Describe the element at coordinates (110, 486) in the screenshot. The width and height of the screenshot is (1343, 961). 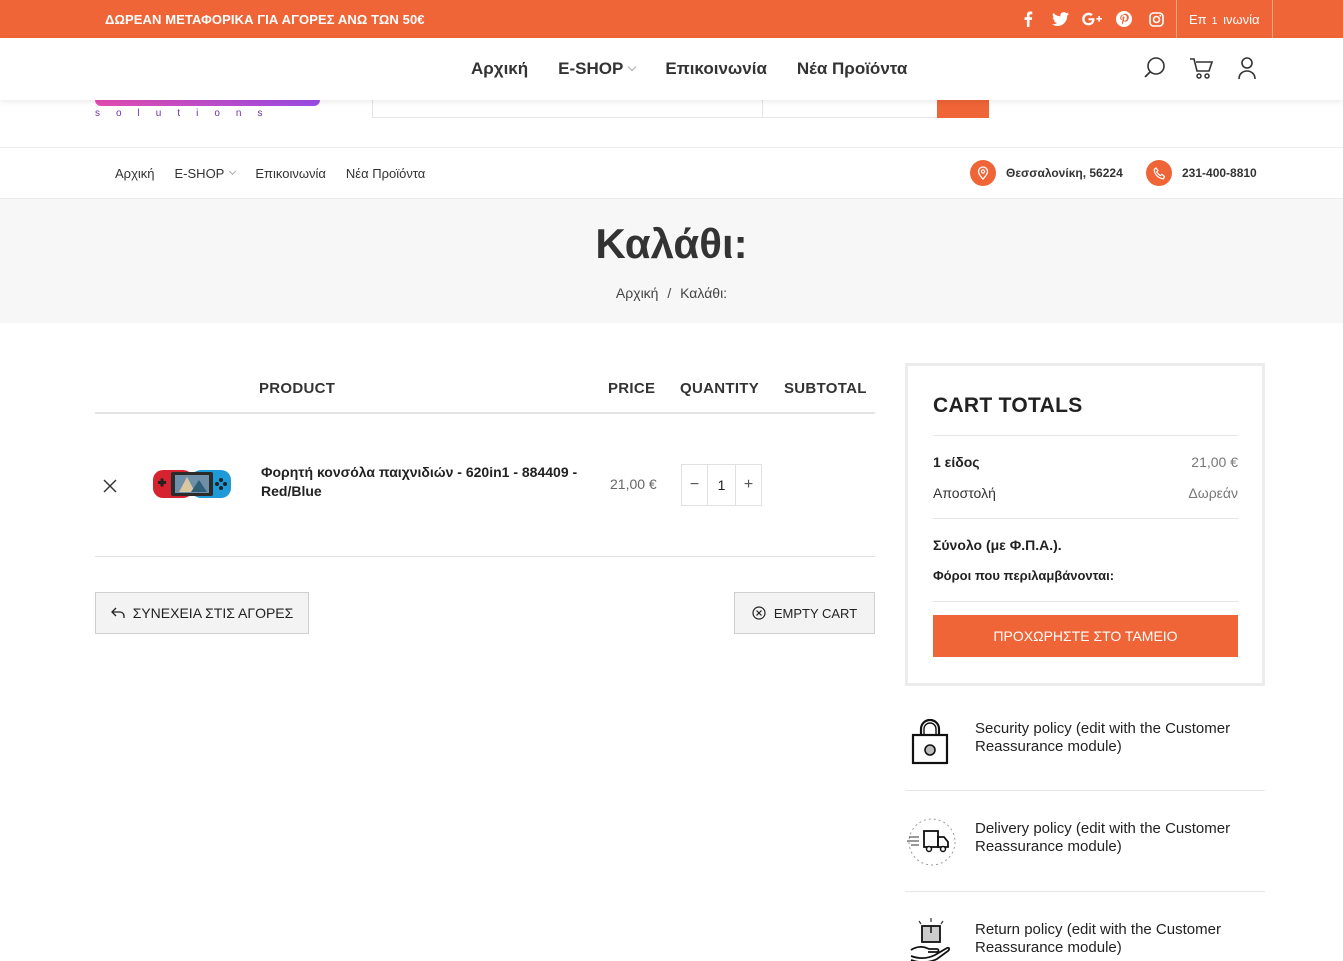
I see `remove-item-icon` at that location.